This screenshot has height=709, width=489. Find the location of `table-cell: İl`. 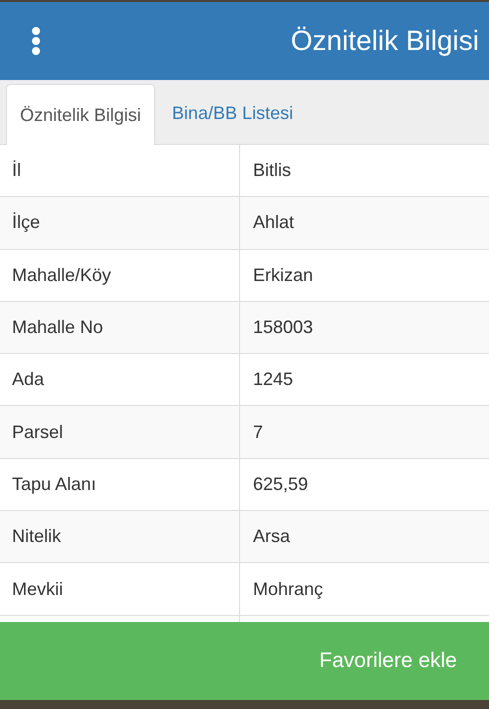

table-cell: İl is located at coordinates (120, 170).